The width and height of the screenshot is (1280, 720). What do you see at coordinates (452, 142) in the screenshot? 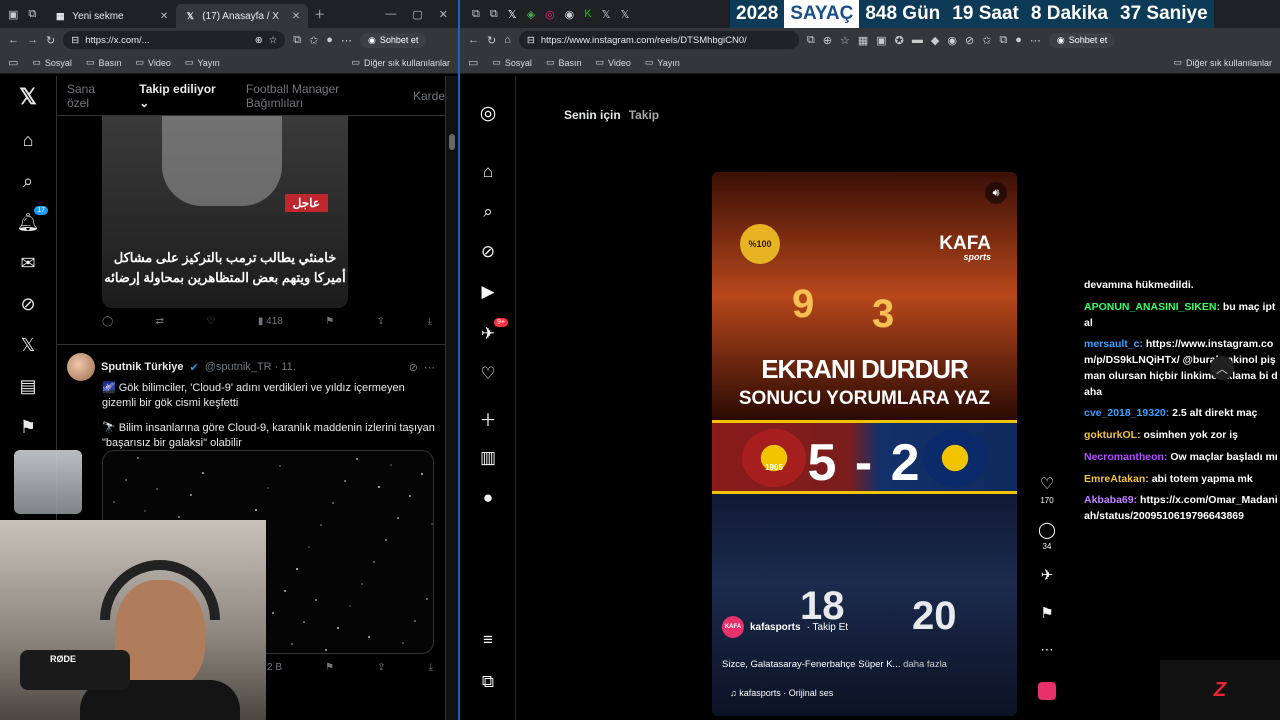
I see `scroll-thumb` at bounding box center [452, 142].